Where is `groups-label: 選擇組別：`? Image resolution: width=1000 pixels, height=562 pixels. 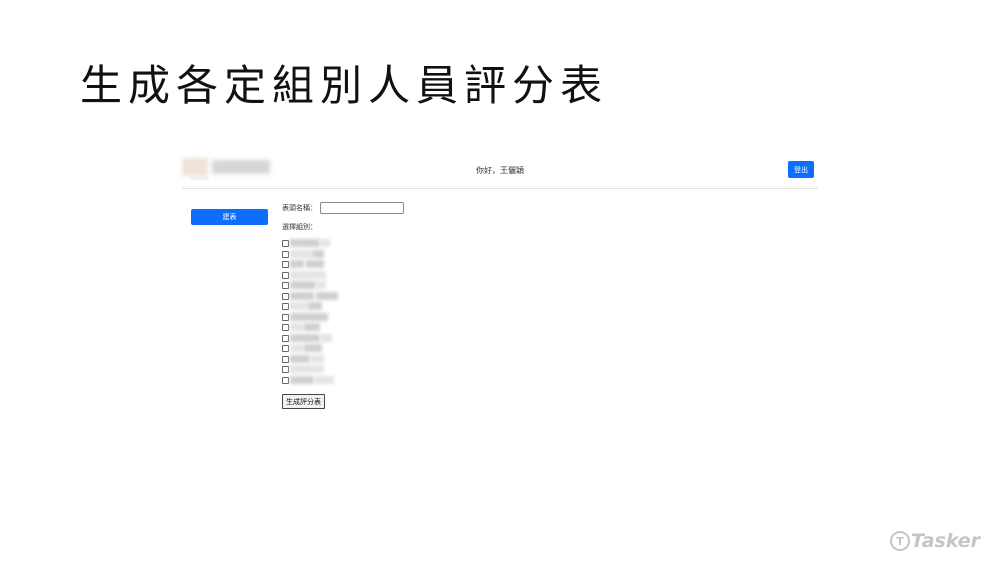 groups-label: 選擇組別： is located at coordinates (299, 227).